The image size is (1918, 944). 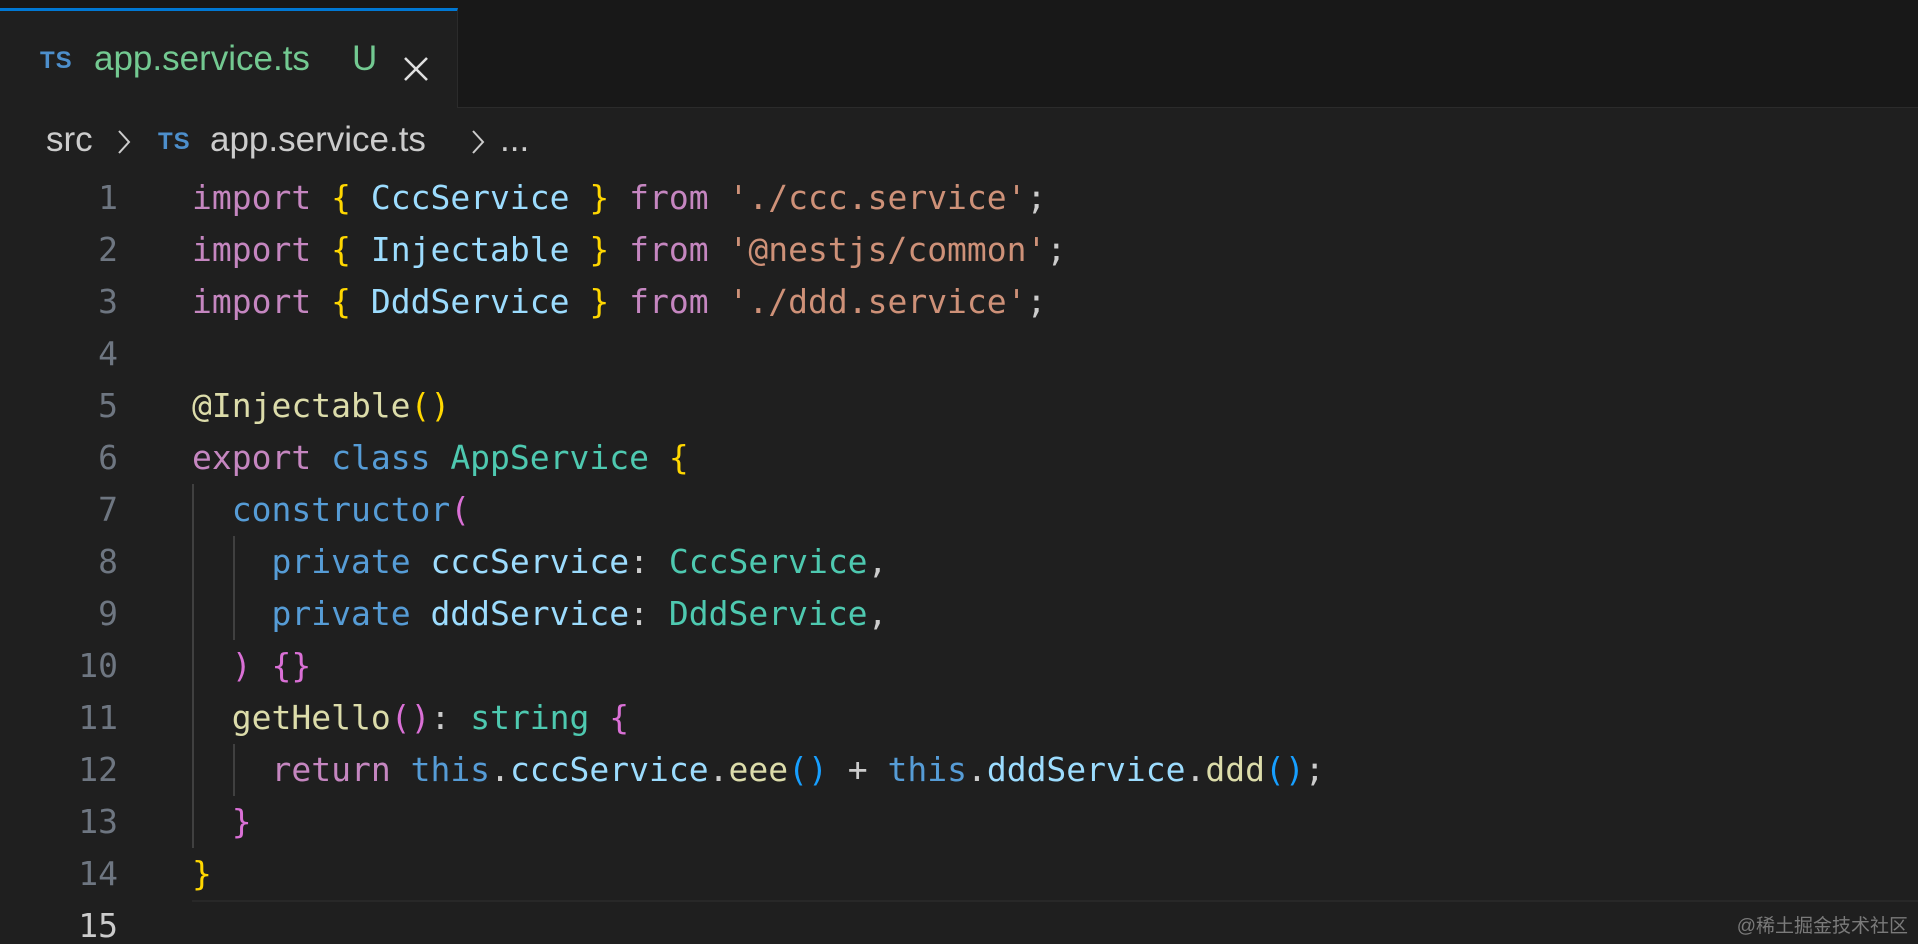 I want to click on code-token: string, so click(x=530, y=717).